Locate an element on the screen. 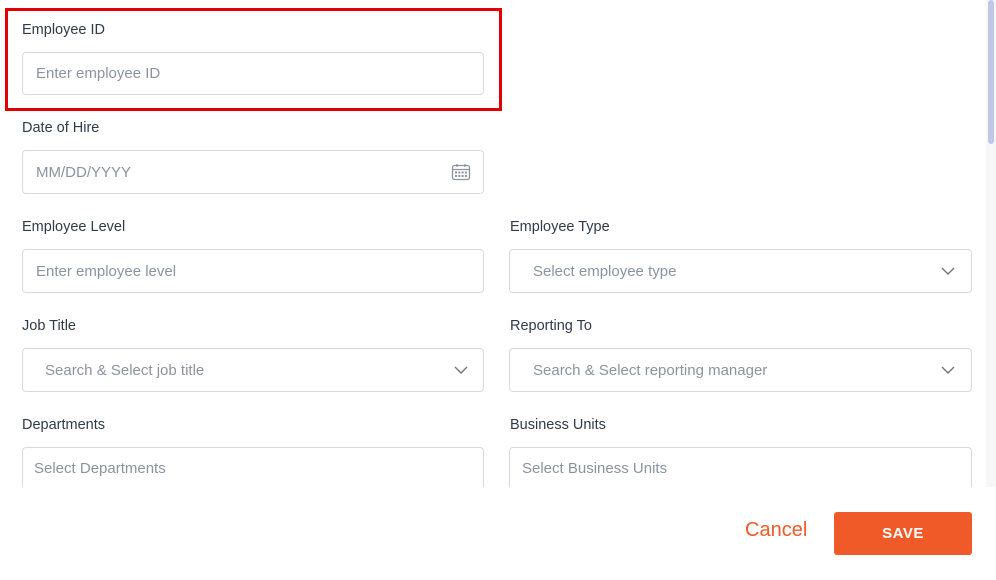  employee-type-label: Employee Type is located at coordinates (560, 227).